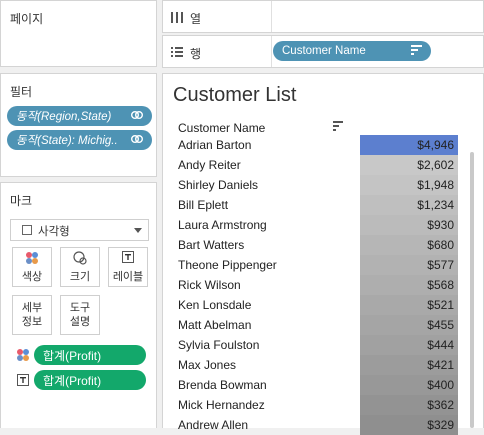 The width and height of the screenshot is (484, 435). What do you see at coordinates (409, 325) in the screenshot?
I see `profit-cell: $455` at bounding box center [409, 325].